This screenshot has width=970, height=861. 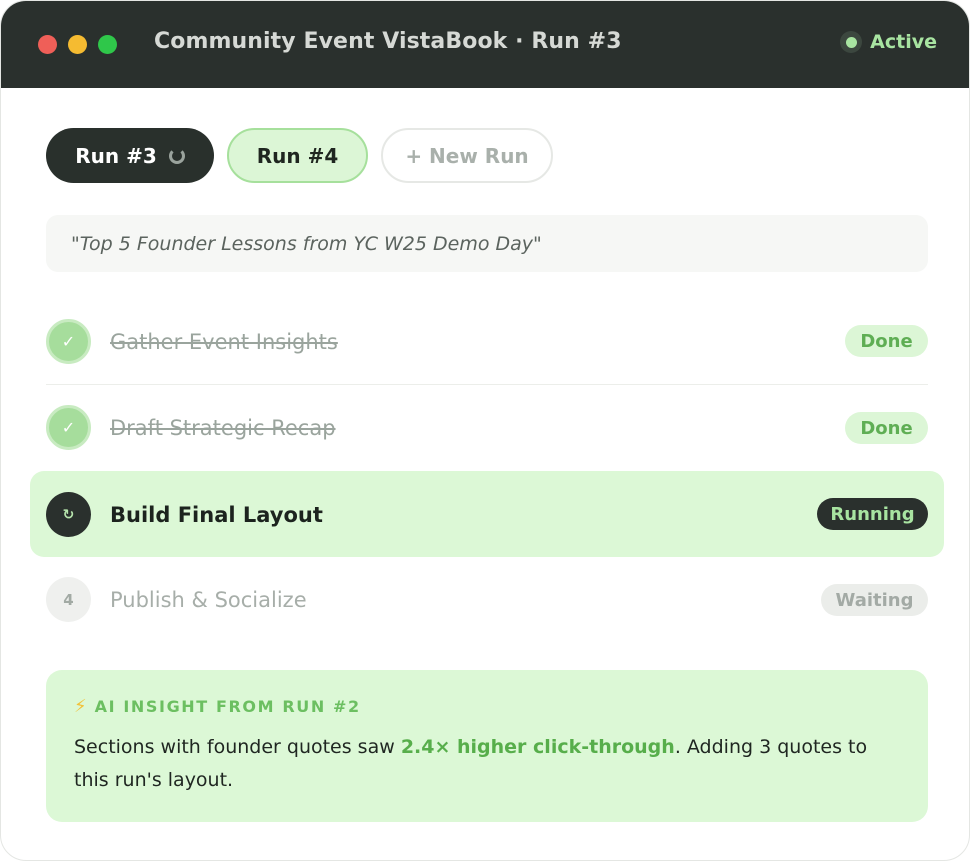 I want to click on step-label: Publish & Socialize, so click(x=208, y=599).